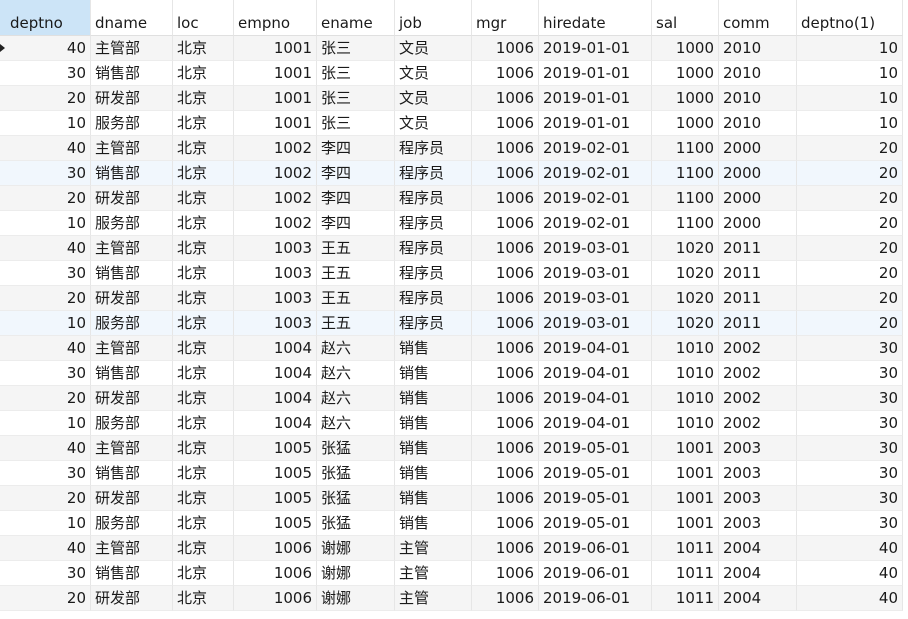 This screenshot has height=619, width=908. I want to click on cell-dname: 研发部, so click(132, 498).